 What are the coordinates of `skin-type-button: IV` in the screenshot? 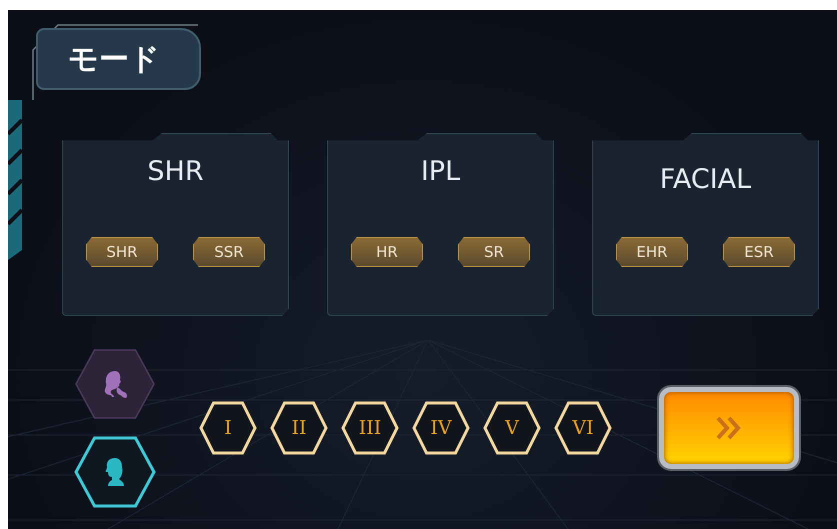 It's located at (441, 428).